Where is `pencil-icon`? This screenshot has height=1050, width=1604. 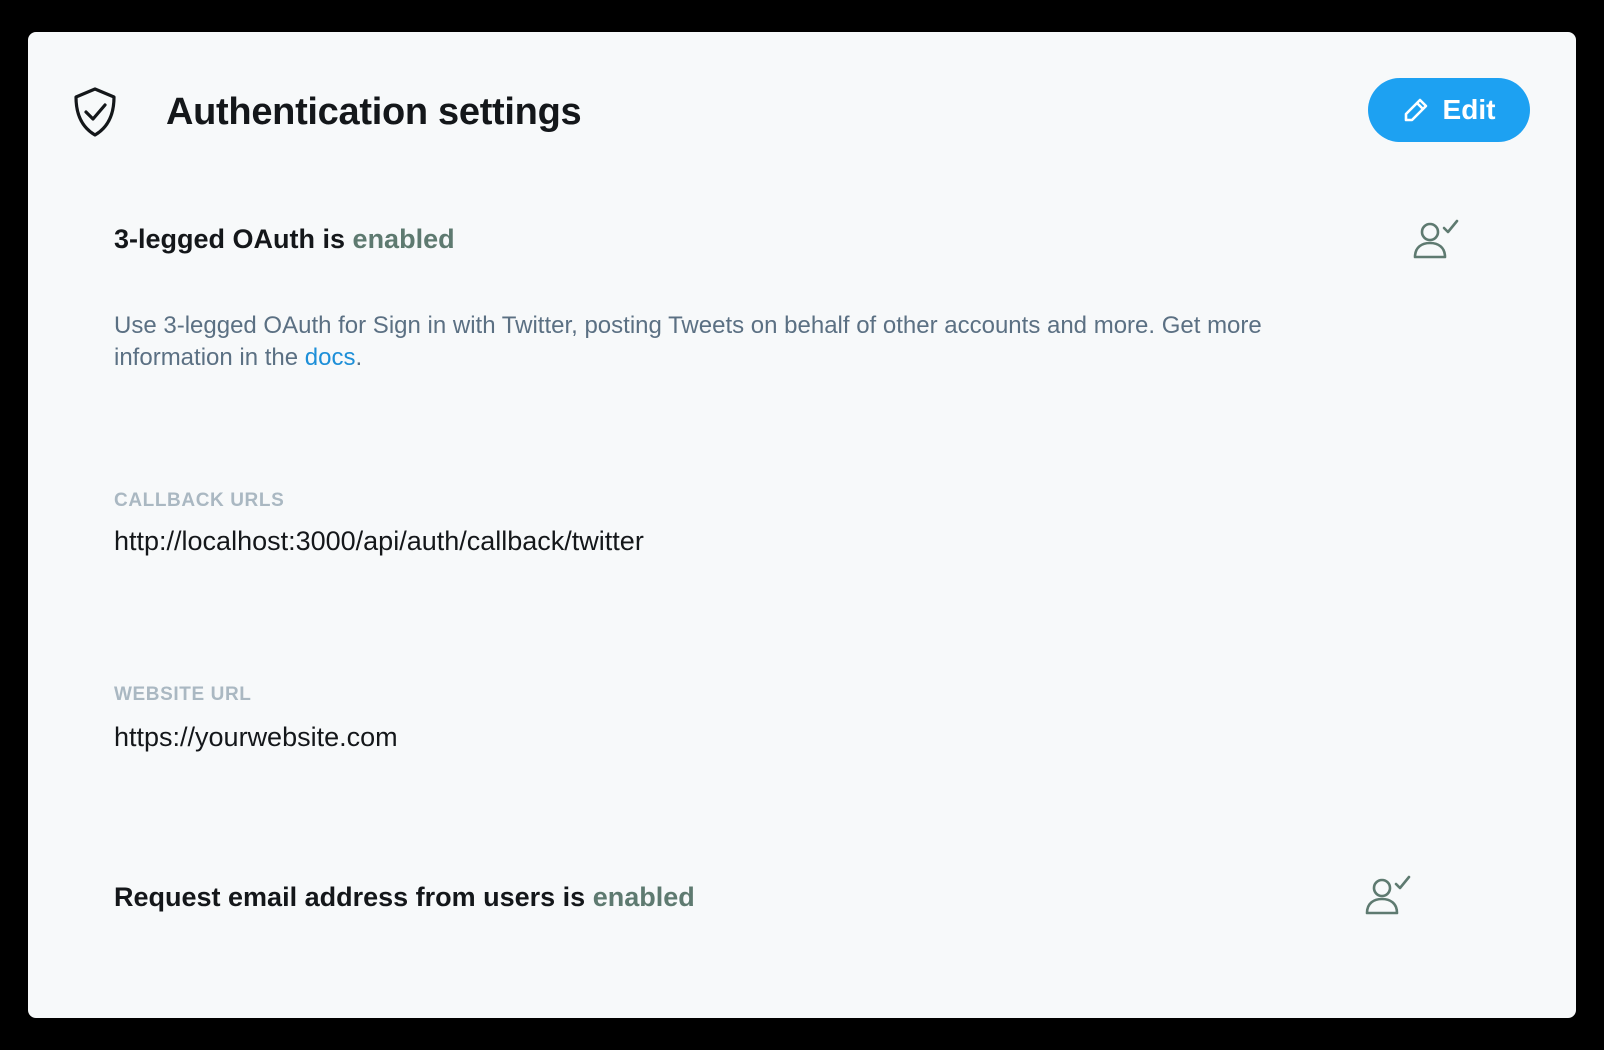 pencil-icon is located at coordinates (1415, 110).